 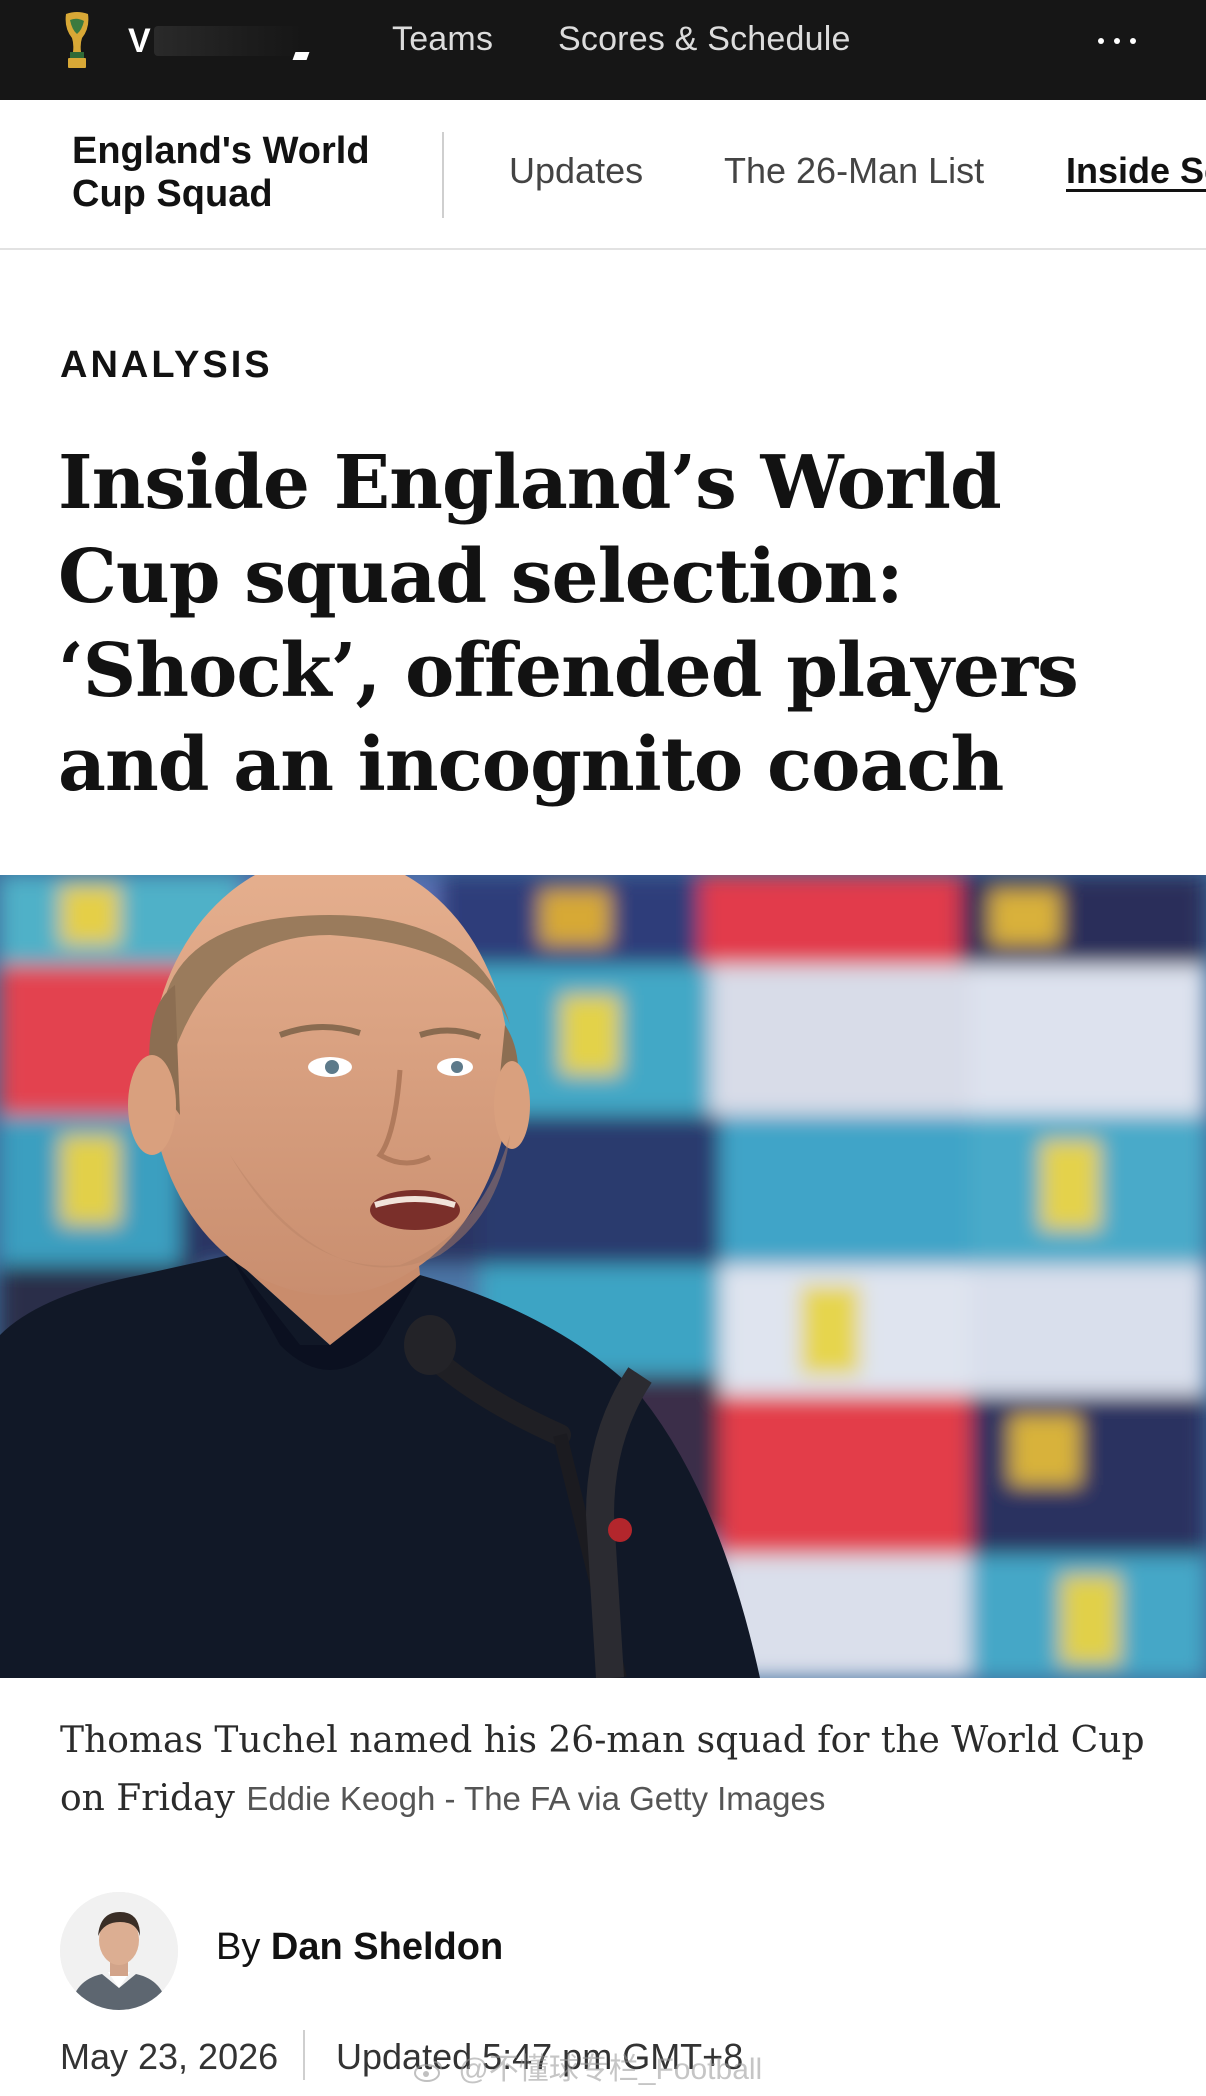 I want to click on tab-updates: Updates, so click(x=576, y=171).